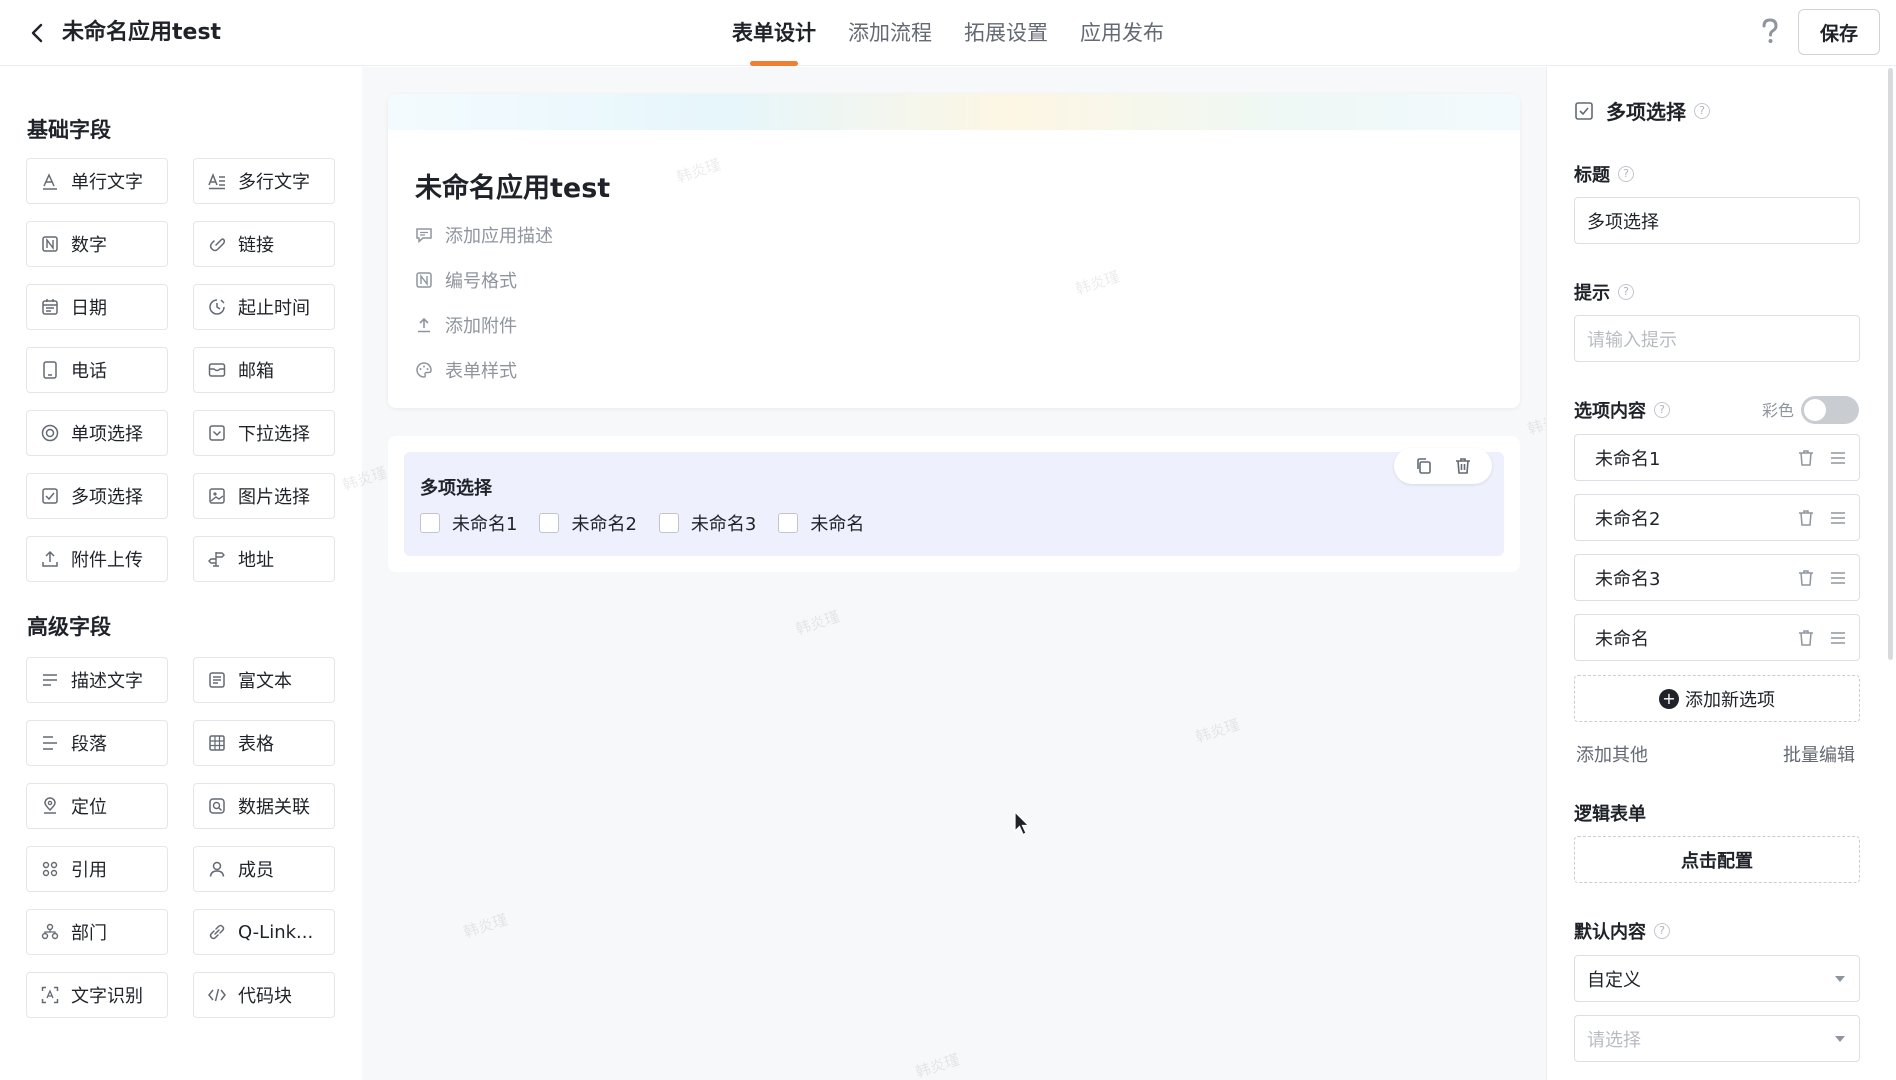  Describe the element at coordinates (1604, 292) in the screenshot. I see `hint-label: 提示?` at that location.